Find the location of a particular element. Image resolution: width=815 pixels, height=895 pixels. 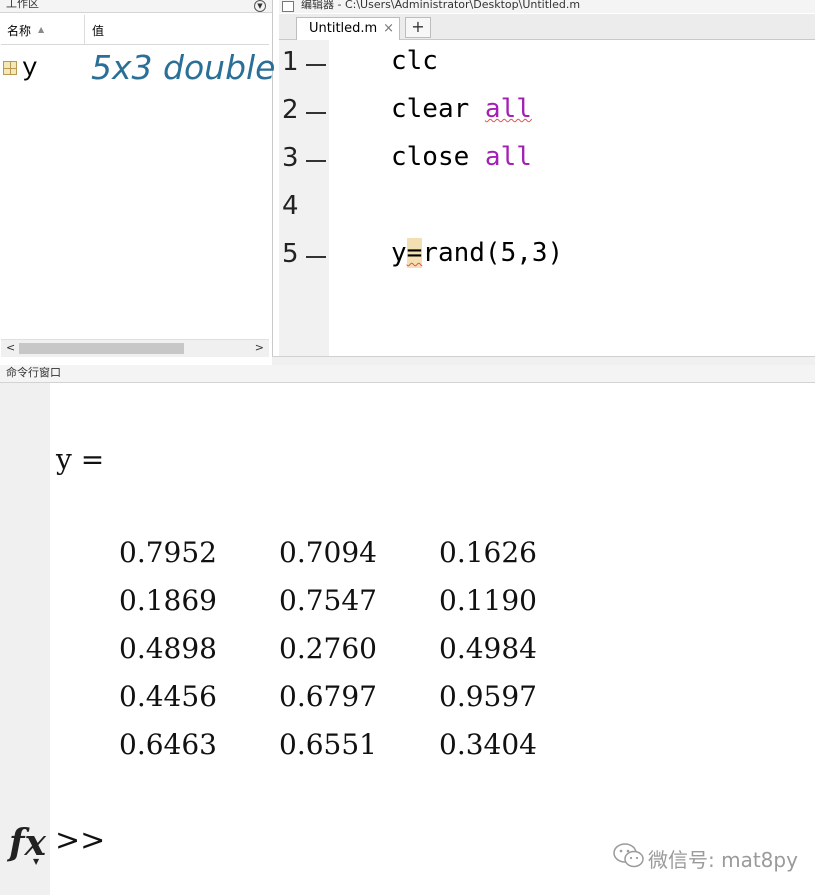

scroll-right-arrow-icon: > is located at coordinates (259, 347).